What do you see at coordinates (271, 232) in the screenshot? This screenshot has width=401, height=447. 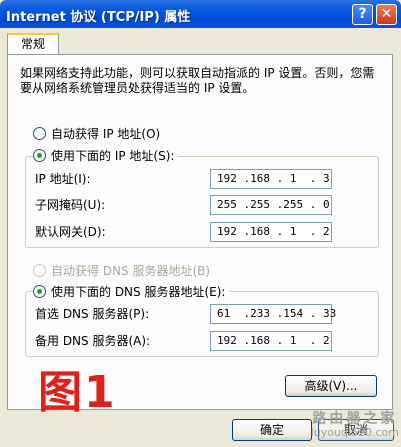 I see `default-gateway-input: 192 .168 . 1 . 2` at bounding box center [271, 232].